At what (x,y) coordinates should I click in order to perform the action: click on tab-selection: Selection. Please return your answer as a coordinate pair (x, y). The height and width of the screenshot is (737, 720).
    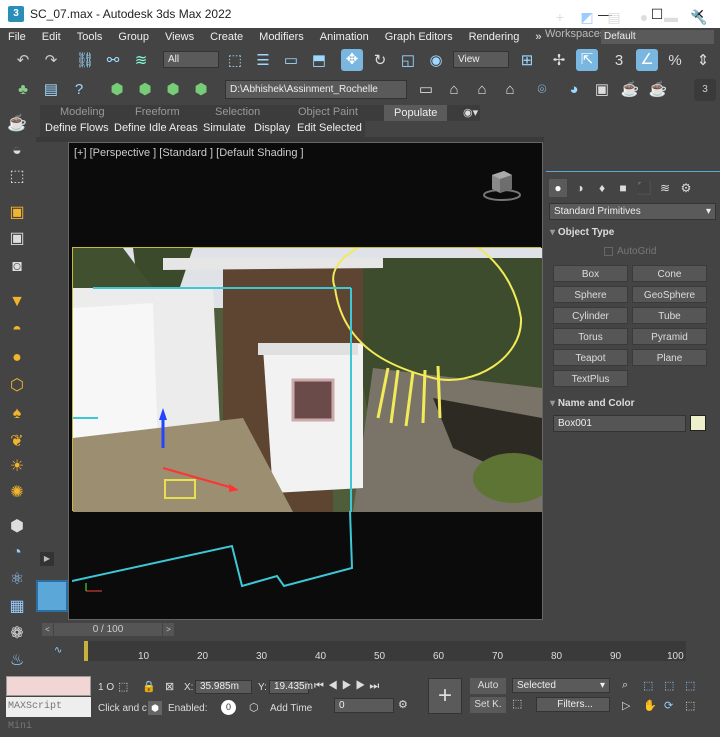
    Looking at the image, I should click on (237, 112).